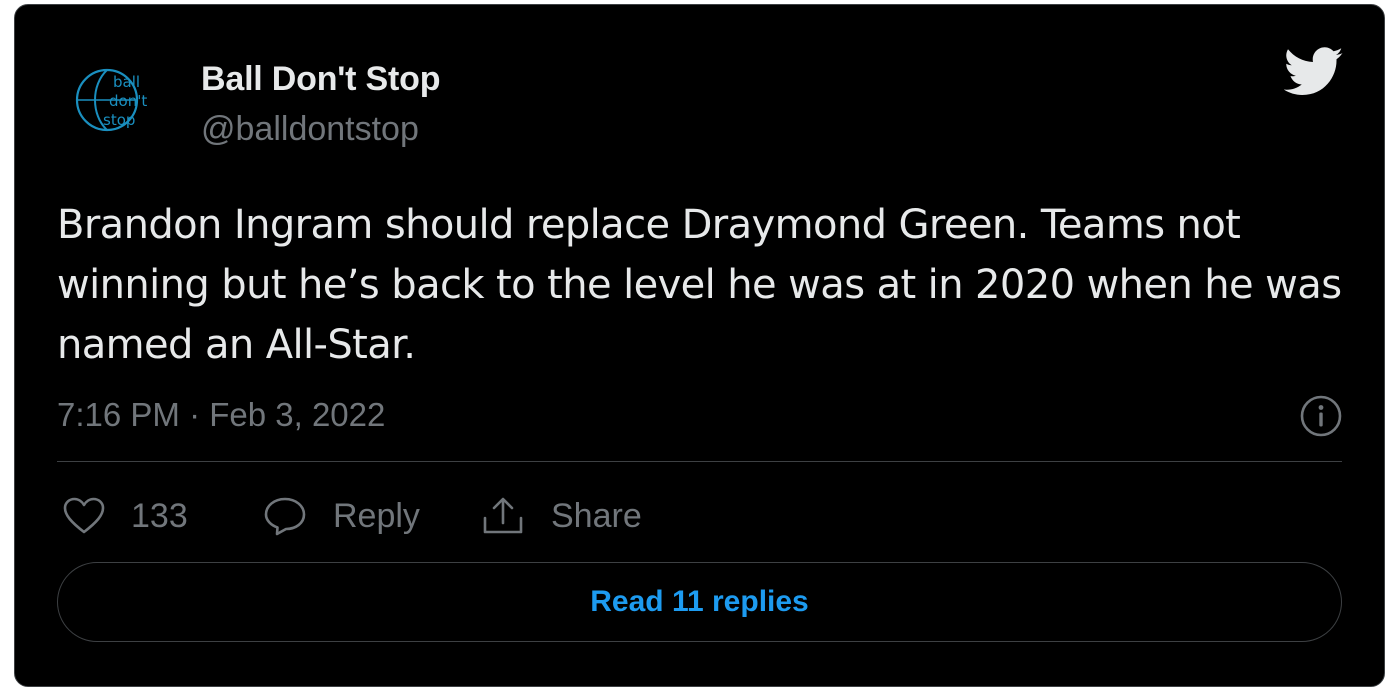 The height and width of the screenshot is (695, 1393). What do you see at coordinates (128, 101) in the screenshot?
I see `logo-text-line-2: don't` at bounding box center [128, 101].